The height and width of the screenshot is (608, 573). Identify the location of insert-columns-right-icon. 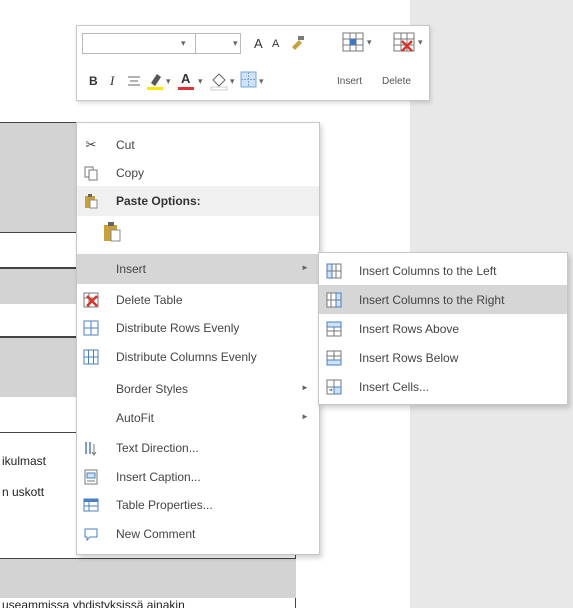
(334, 300).